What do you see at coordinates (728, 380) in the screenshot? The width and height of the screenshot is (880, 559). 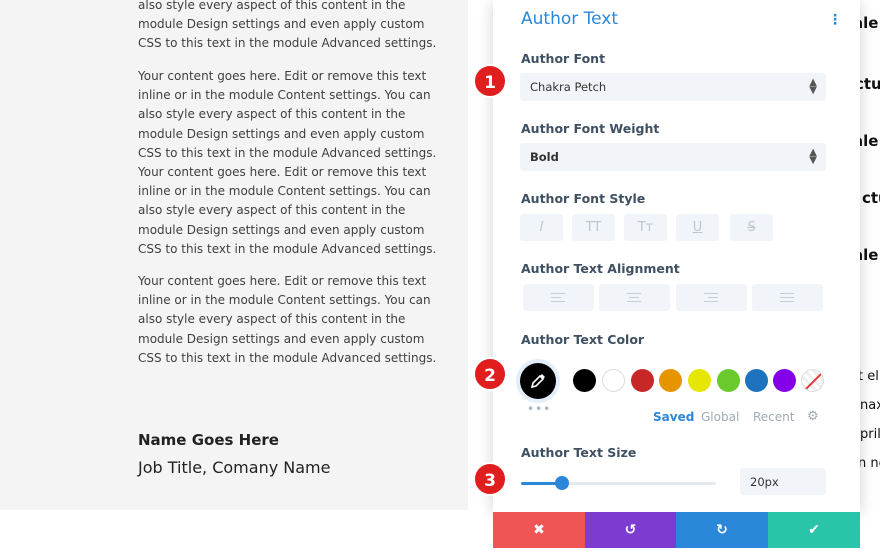 I see `color-swatch-green` at bounding box center [728, 380].